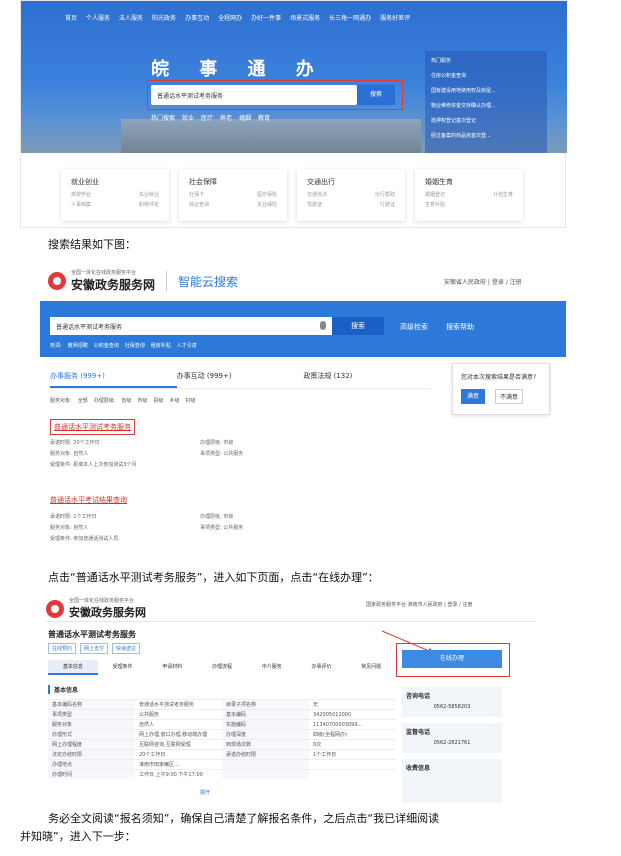 The width and height of the screenshot is (621, 856). Describe the element at coordinates (509, 396) in the screenshot. I see `unsatisfied-button: 不满意` at that location.